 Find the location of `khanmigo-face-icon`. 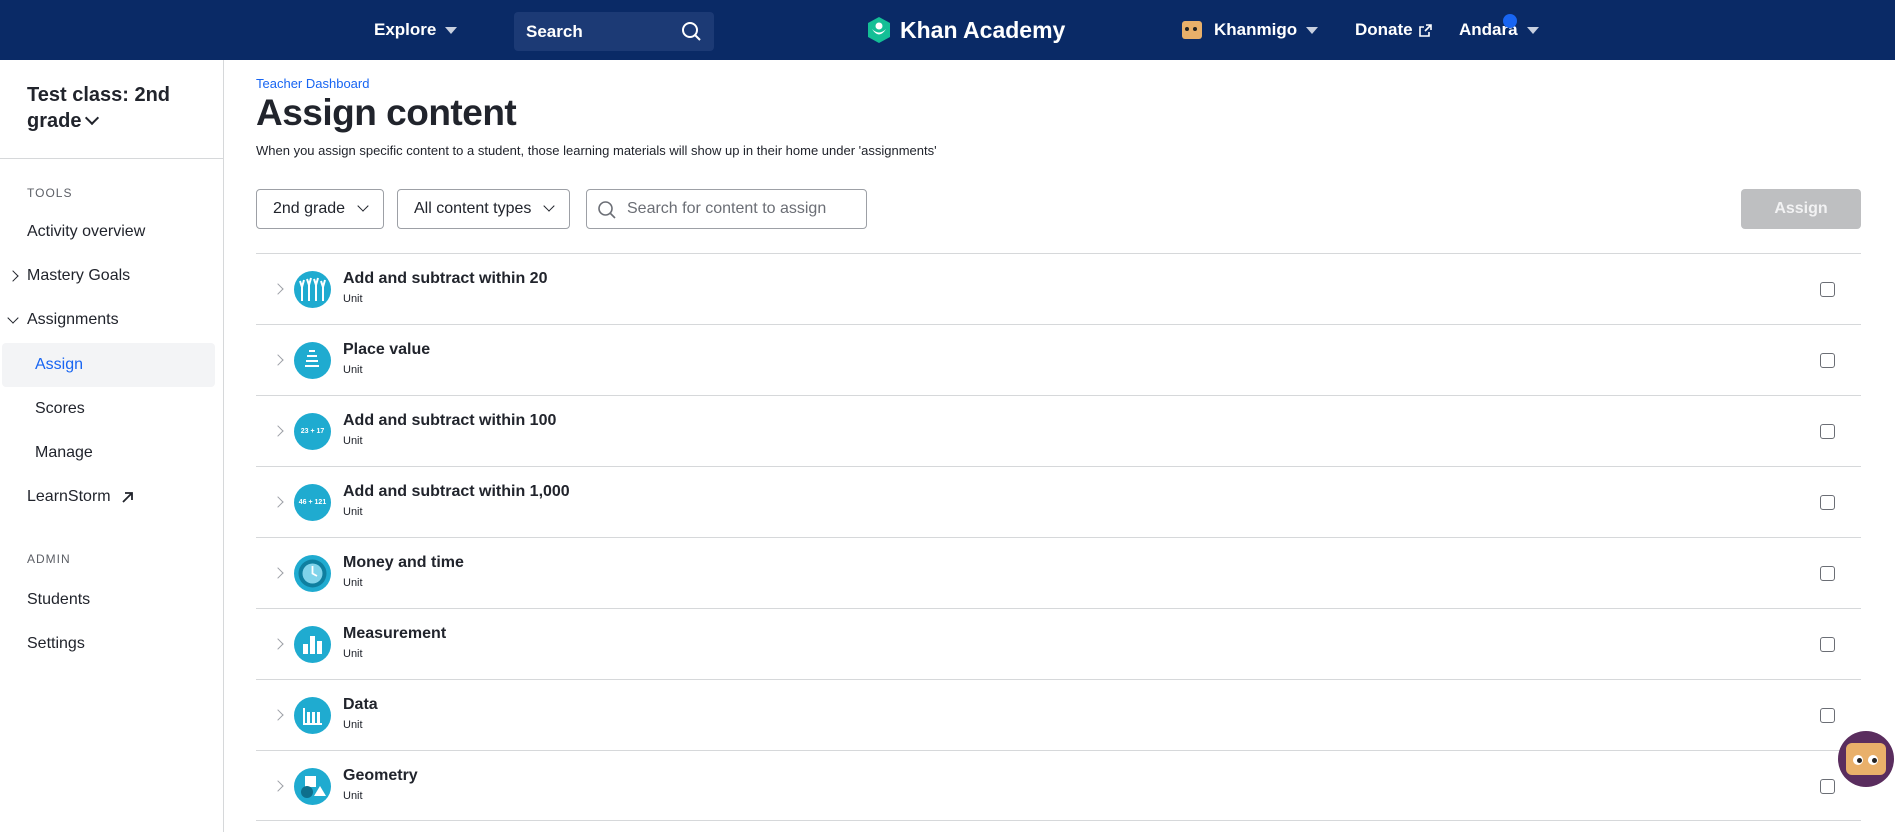

khanmigo-face-icon is located at coordinates (1866, 759).